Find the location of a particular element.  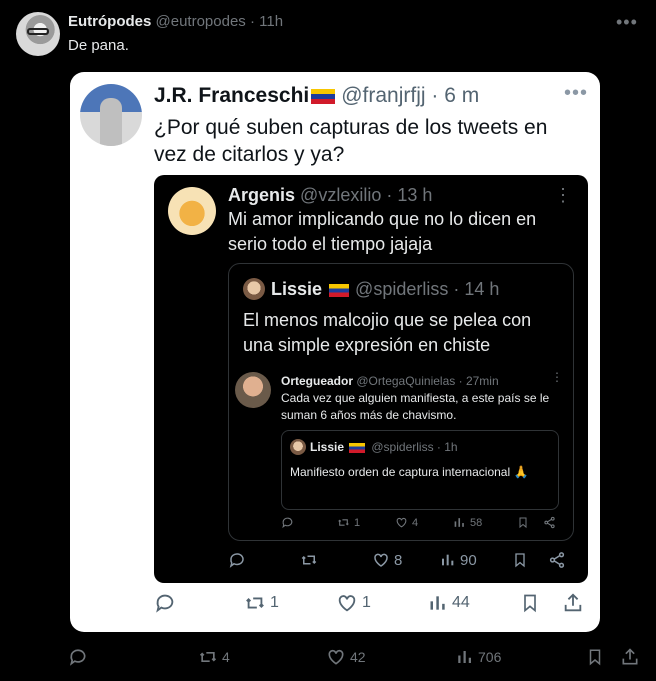

tweet-header: Eutrópodes @eutropodes · 11h is located at coordinates (175, 22).